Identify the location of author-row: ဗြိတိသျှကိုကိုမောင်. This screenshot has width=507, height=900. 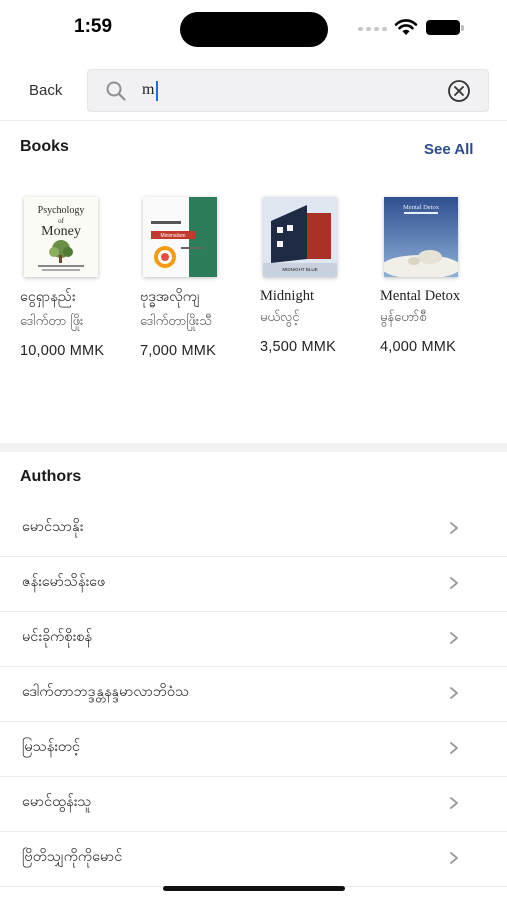
(253, 859).